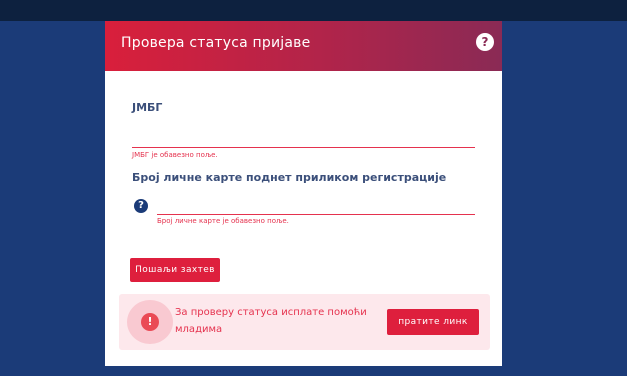  What do you see at coordinates (303, 137) in the screenshot?
I see `jmbg-input` at bounding box center [303, 137].